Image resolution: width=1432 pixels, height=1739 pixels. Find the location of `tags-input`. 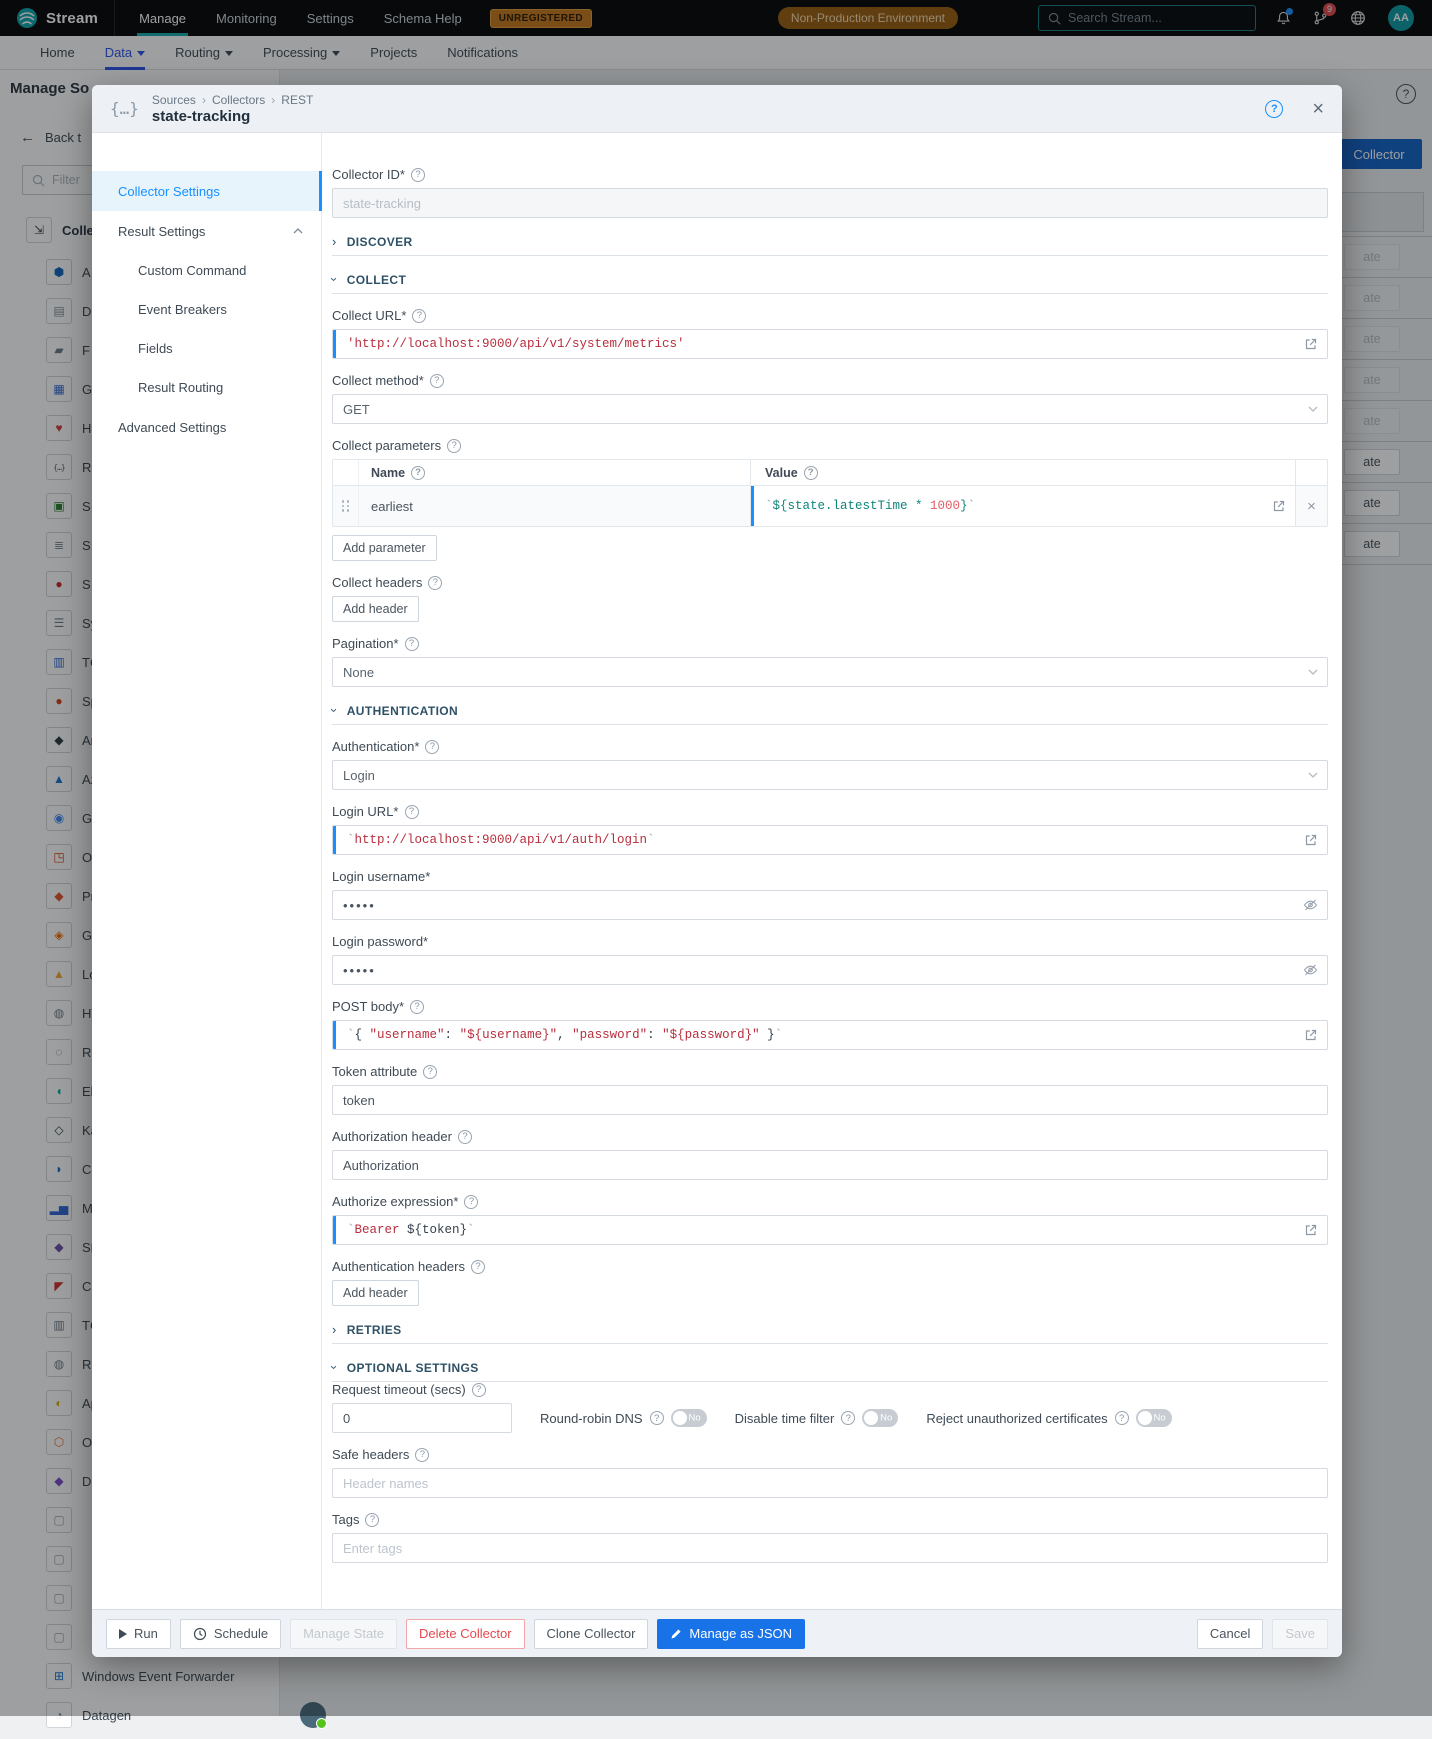

tags-input is located at coordinates (830, 1548).